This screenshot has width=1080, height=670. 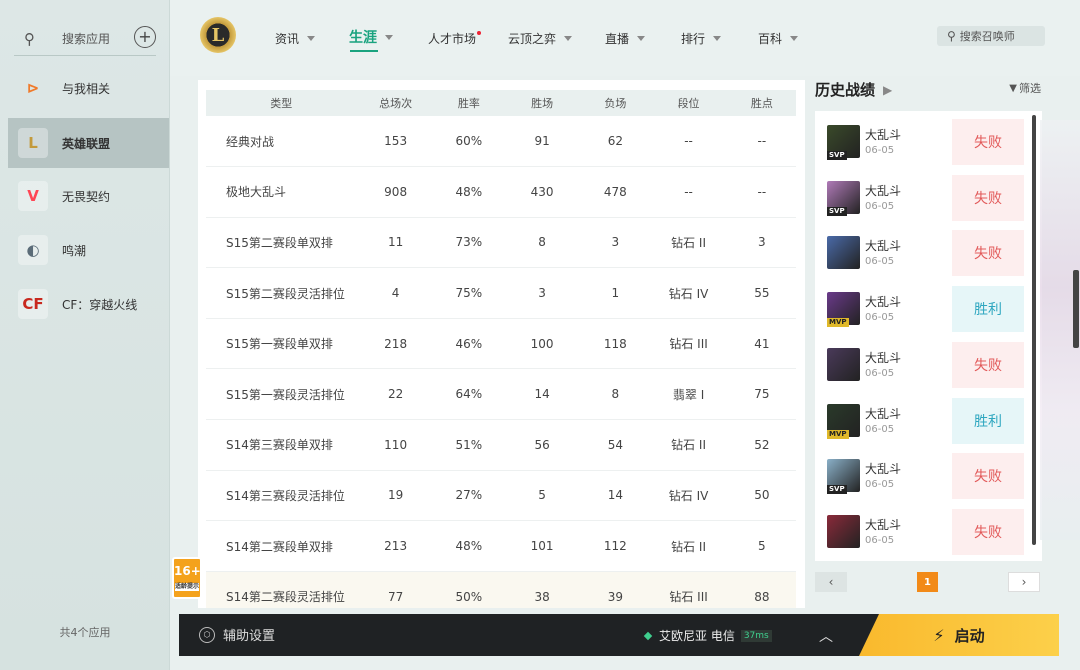 What do you see at coordinates (85, 632) in the screenshot?
I see `app-count: 共4个应用` at bounding box center [85, 632].